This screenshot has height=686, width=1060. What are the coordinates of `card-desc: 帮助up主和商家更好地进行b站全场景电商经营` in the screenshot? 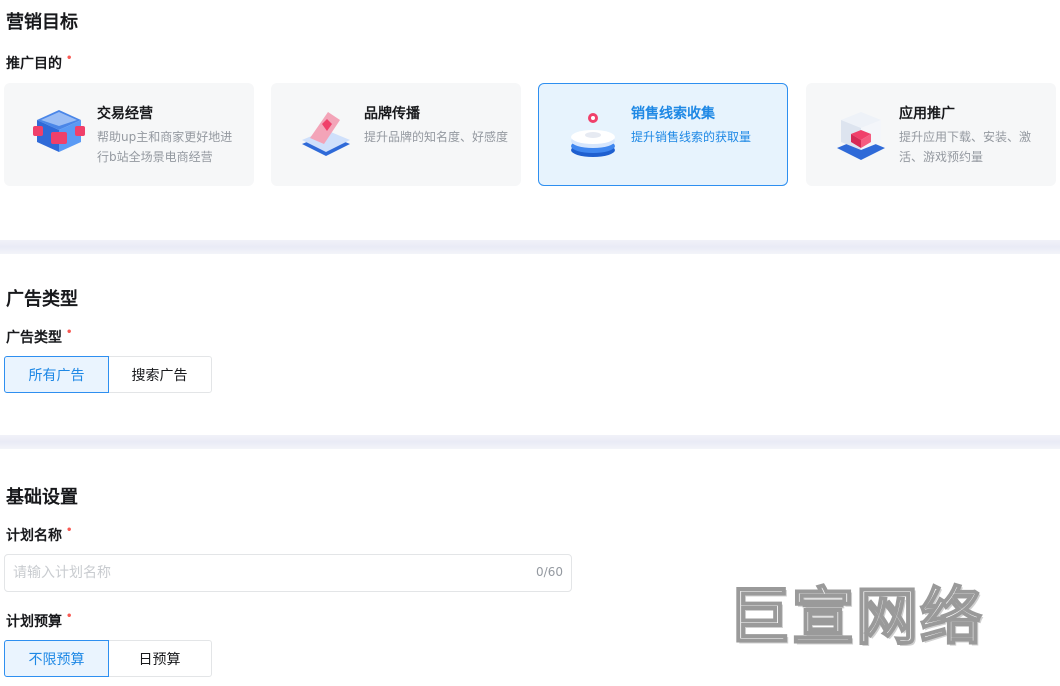 It's located at (165, 147).